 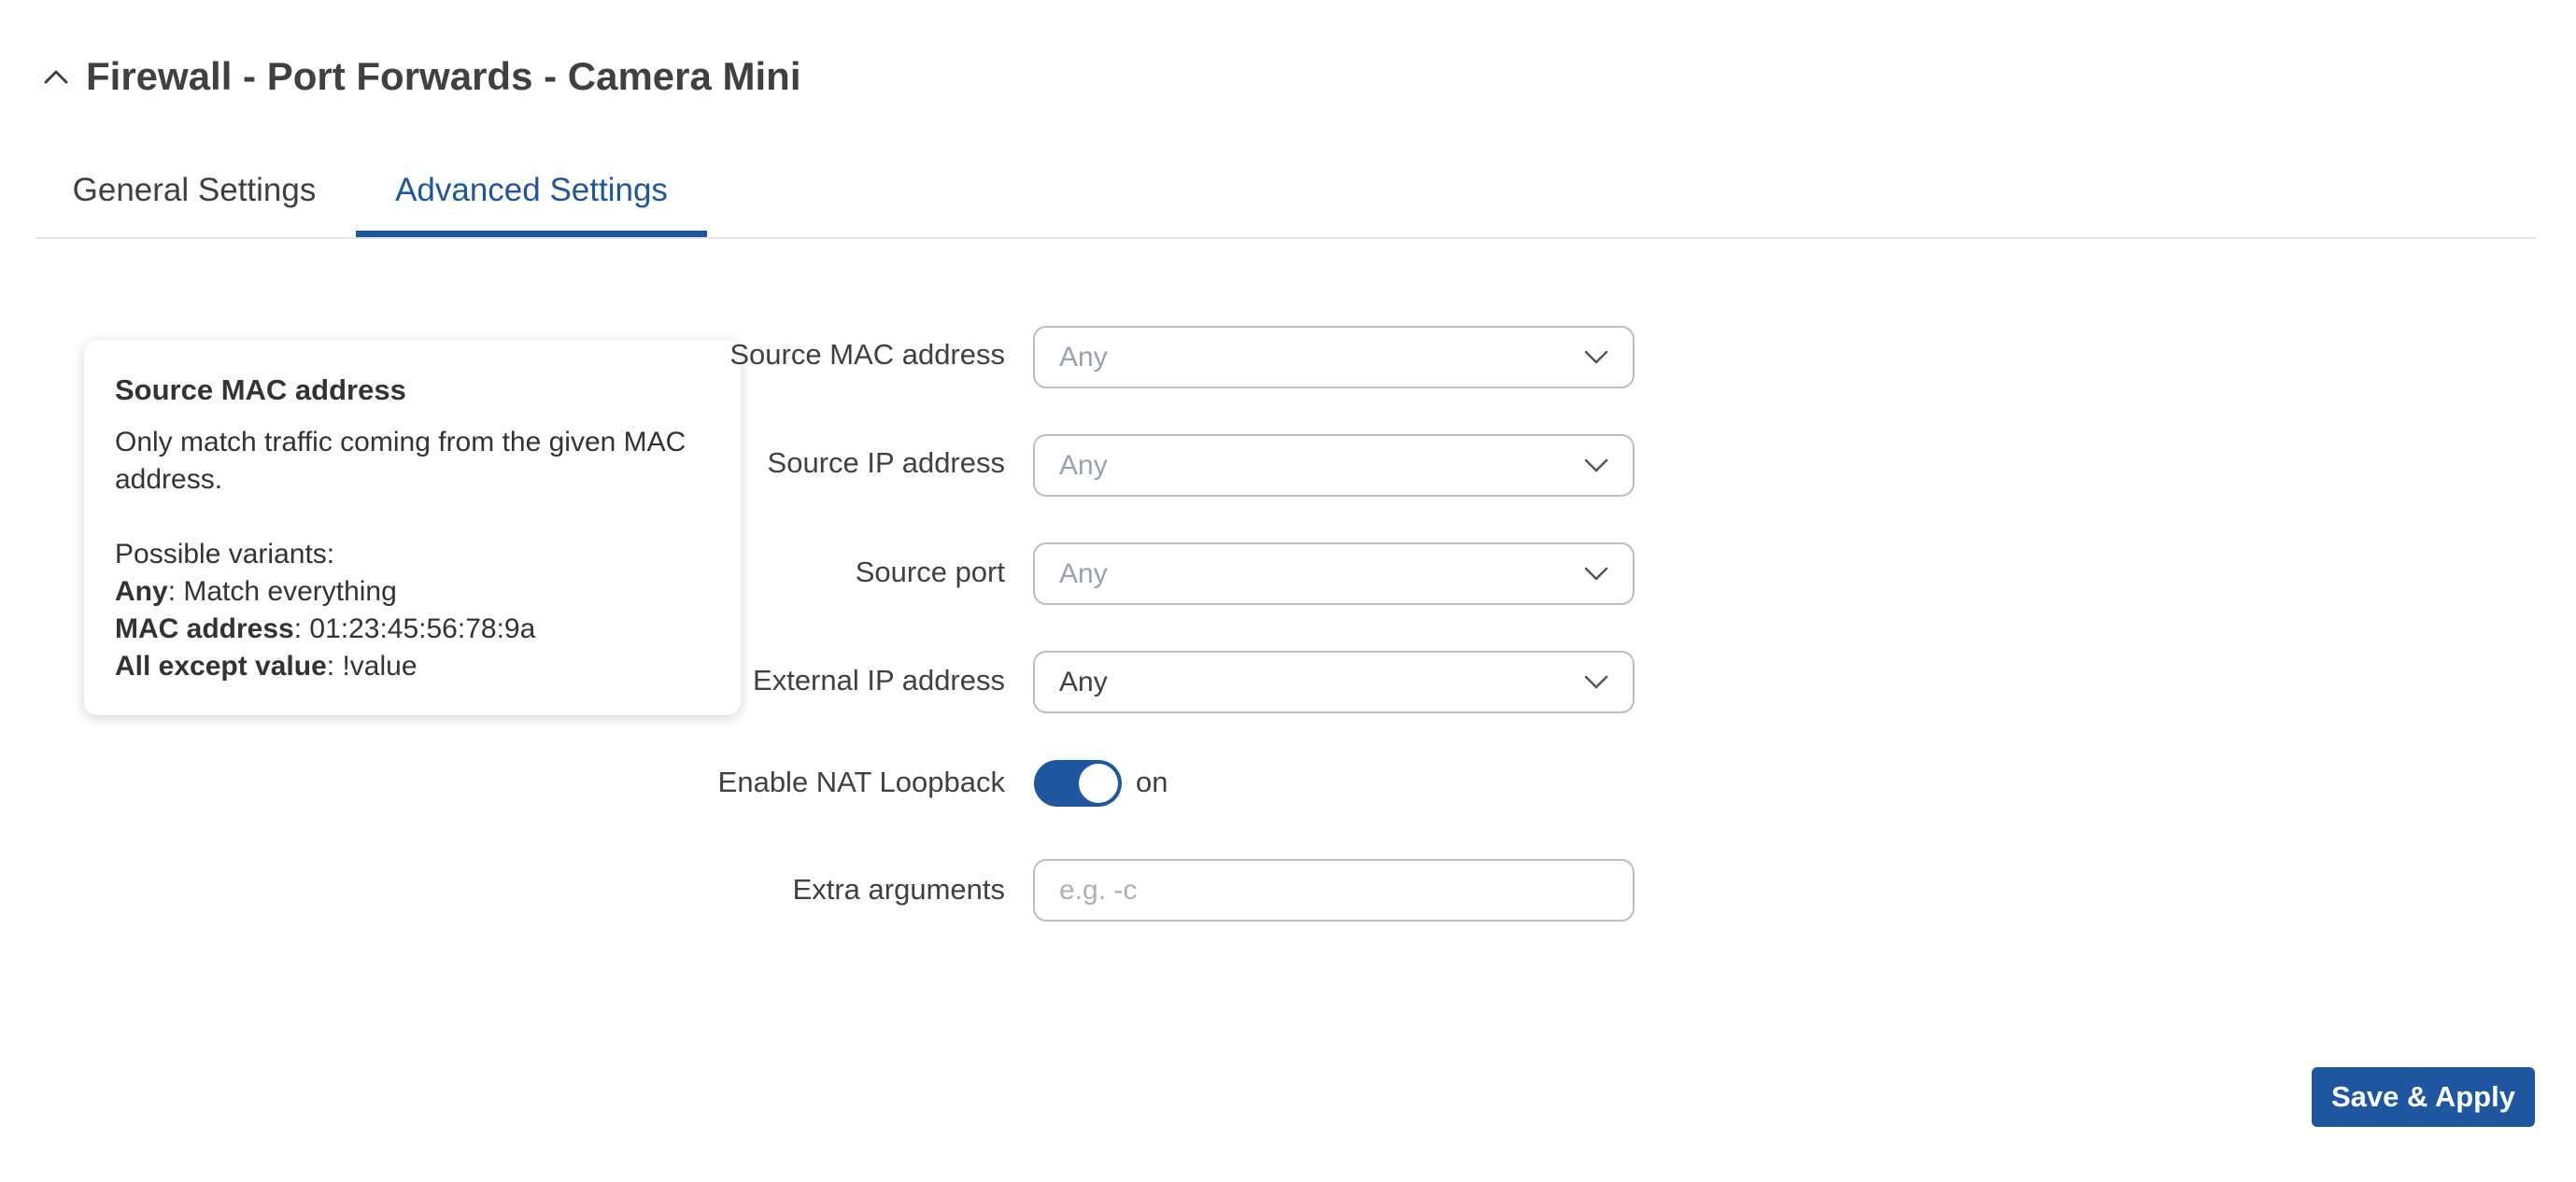 What do you see at coordinates (260, 389) in the screenshot?
I see `help-title: Source MAC address` at bounding box center [260, 389].